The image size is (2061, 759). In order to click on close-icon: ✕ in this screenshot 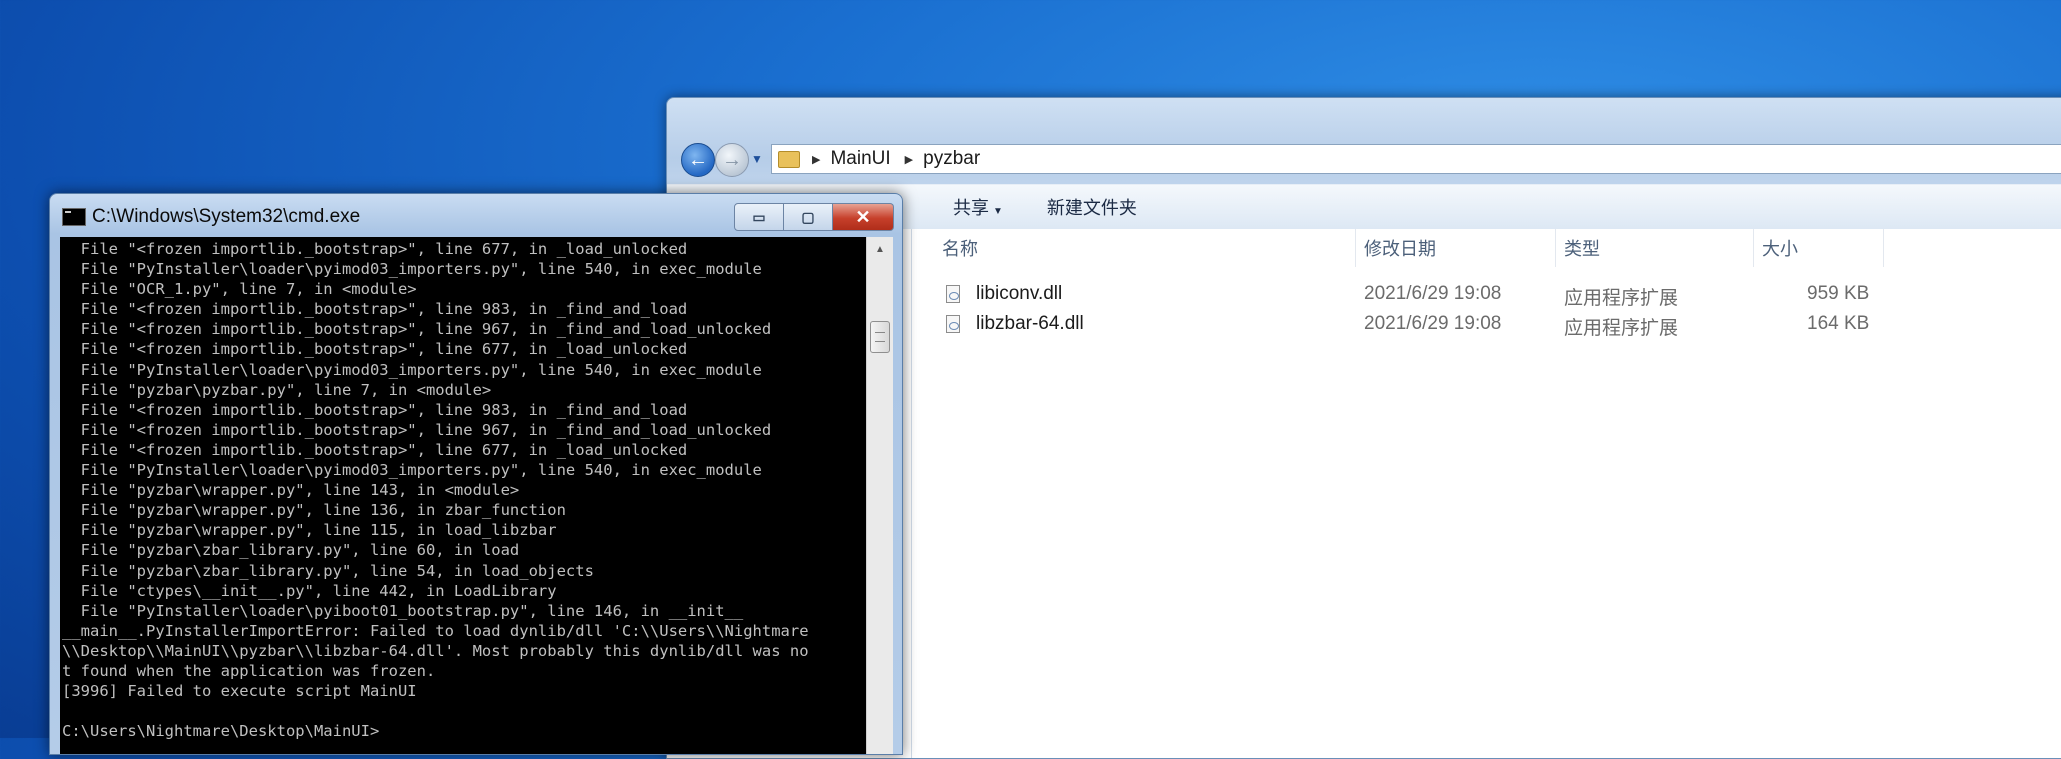, I will do `click(863, 216)`.